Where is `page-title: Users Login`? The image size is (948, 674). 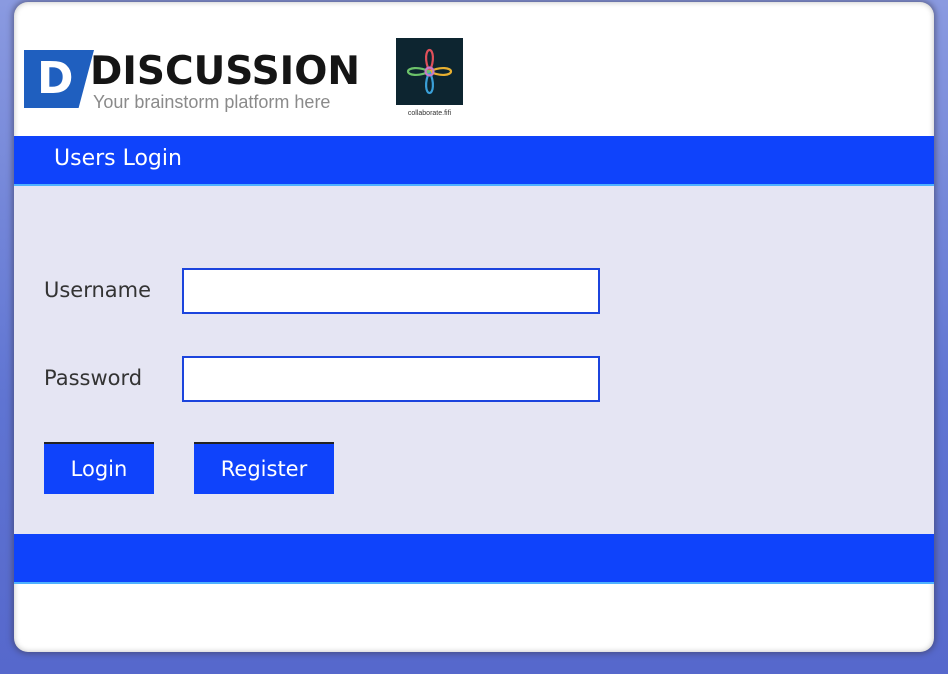 page-title: Users Login is located at coordinates (118, 158).